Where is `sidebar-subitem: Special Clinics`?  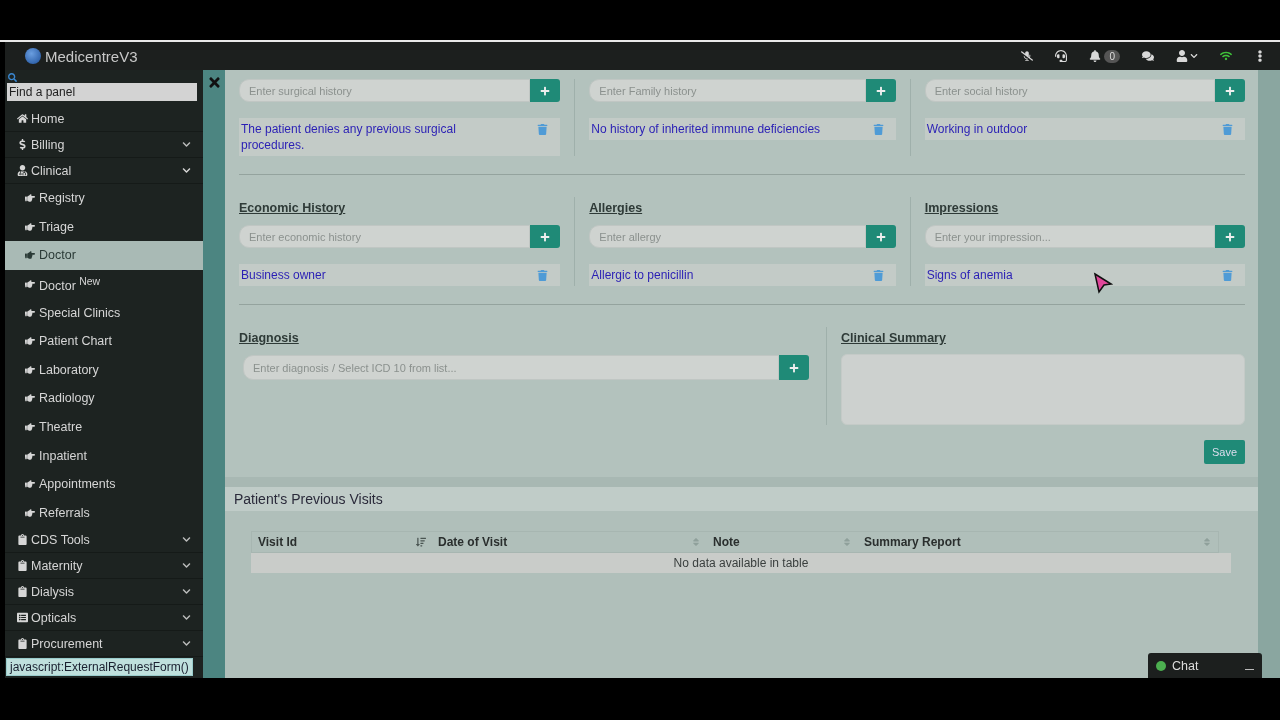 sidebar-subitem: Special Clinics is located at coordinates (104, 312).